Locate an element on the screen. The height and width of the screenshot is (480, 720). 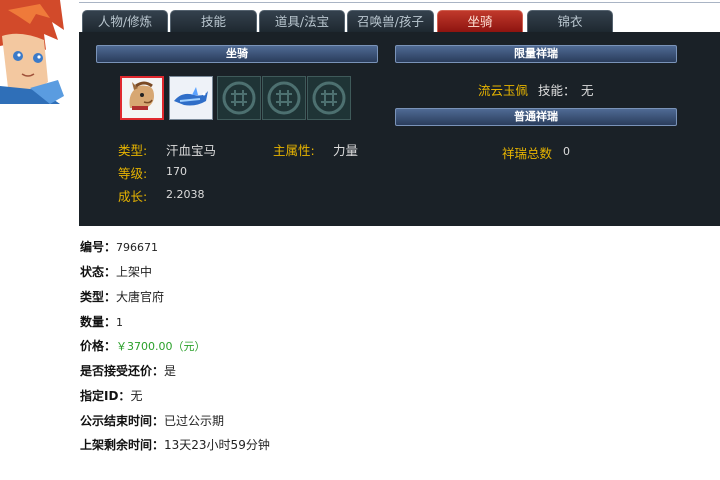
mount-level-value: 170 is located at coordinates (176, 171).